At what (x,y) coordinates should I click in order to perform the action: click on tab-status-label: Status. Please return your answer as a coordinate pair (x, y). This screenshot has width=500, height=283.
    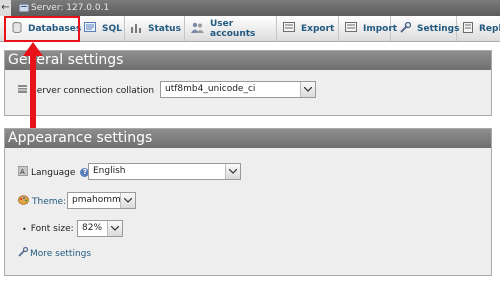
    Looking at the image, I should click on (164, 28).